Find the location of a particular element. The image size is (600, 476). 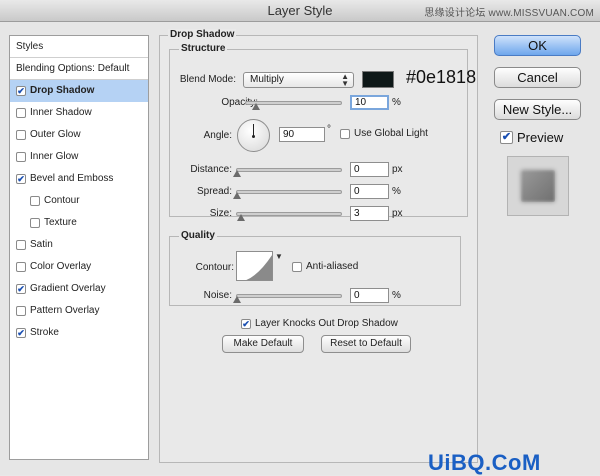

knocks-out-label: Layer Knocks Out Drop Shadow is located at coordinates (326, 323).